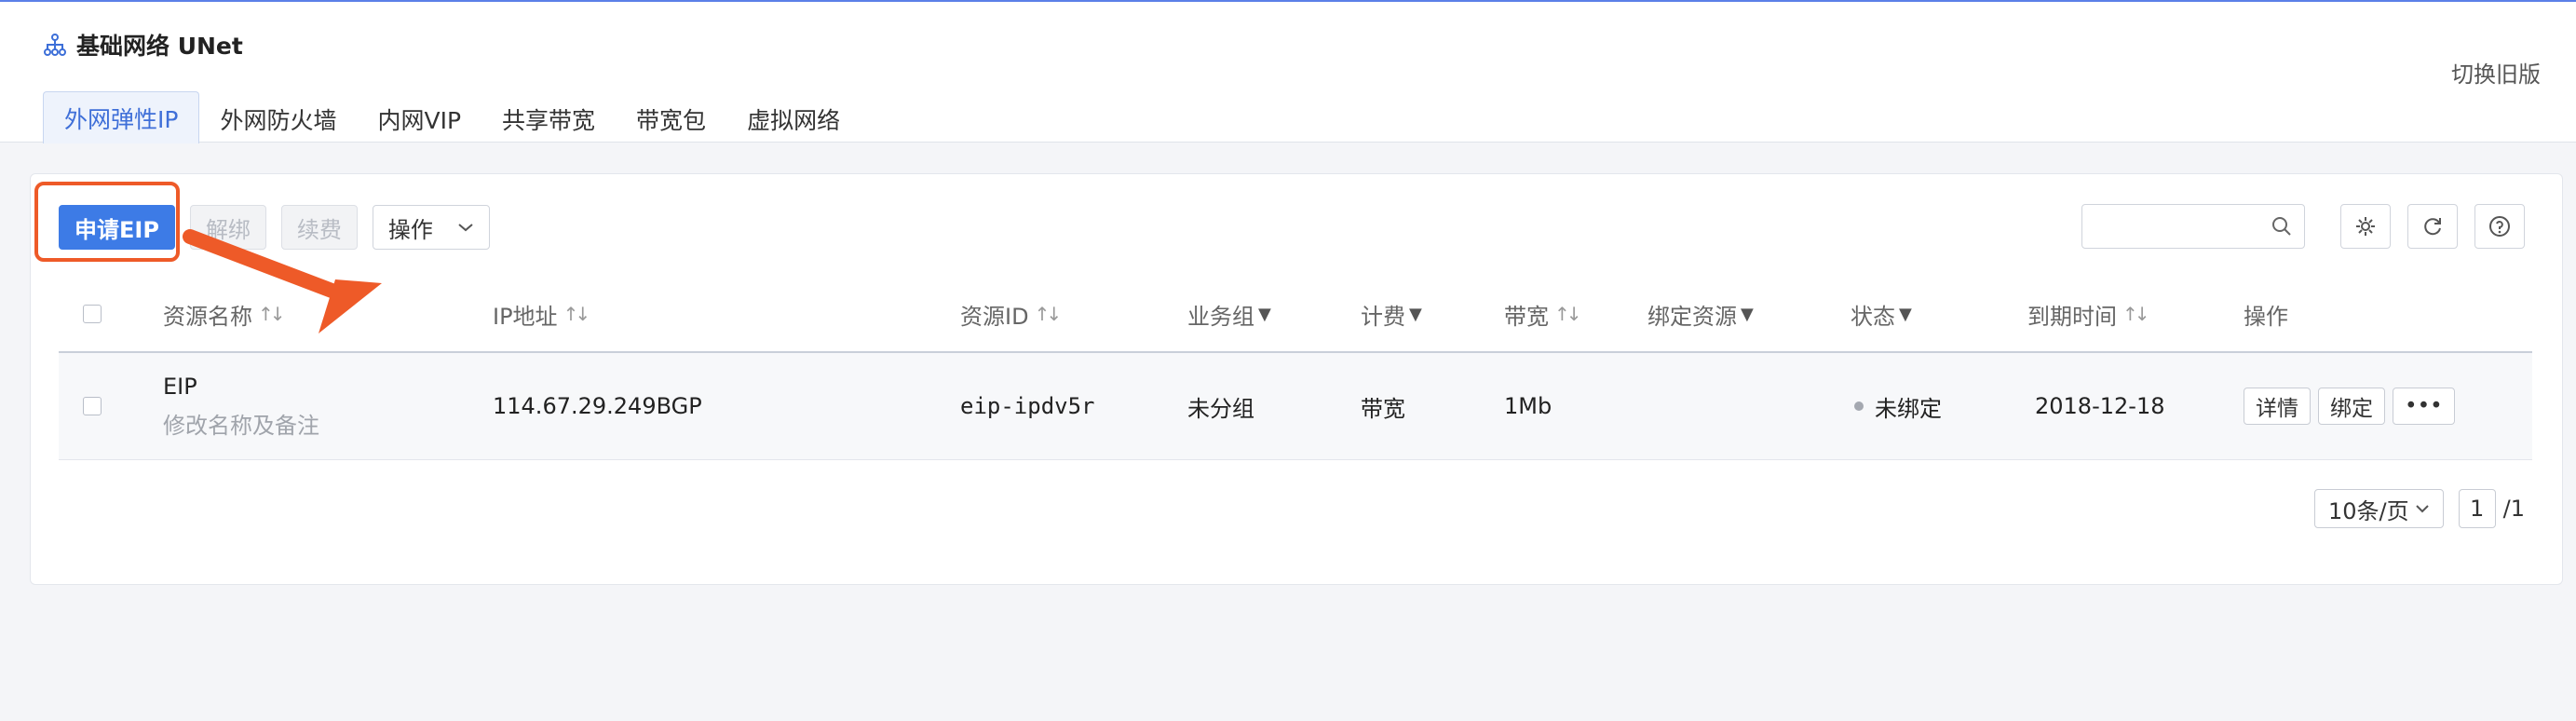 The image size is (2576, 721). Describe the element at coordinates (2281, 226) in the screenshot. I see `search-icon` at that location.